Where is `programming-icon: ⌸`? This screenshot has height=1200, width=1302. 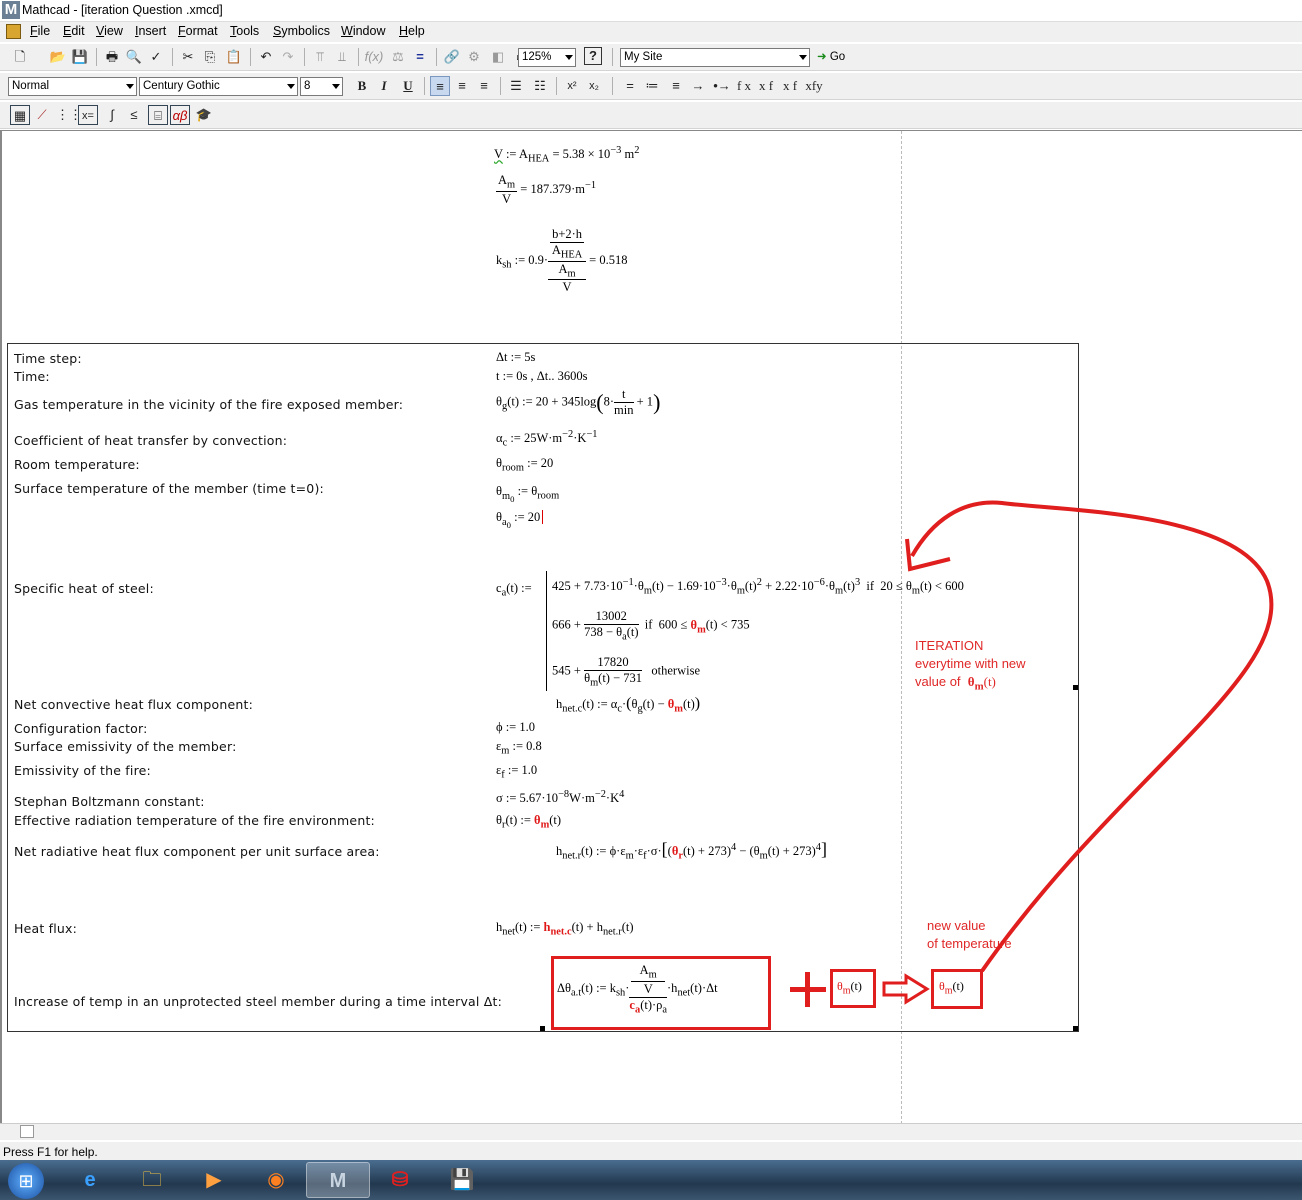
programming-icon: ⌸ is located at coordinates (158, 115).